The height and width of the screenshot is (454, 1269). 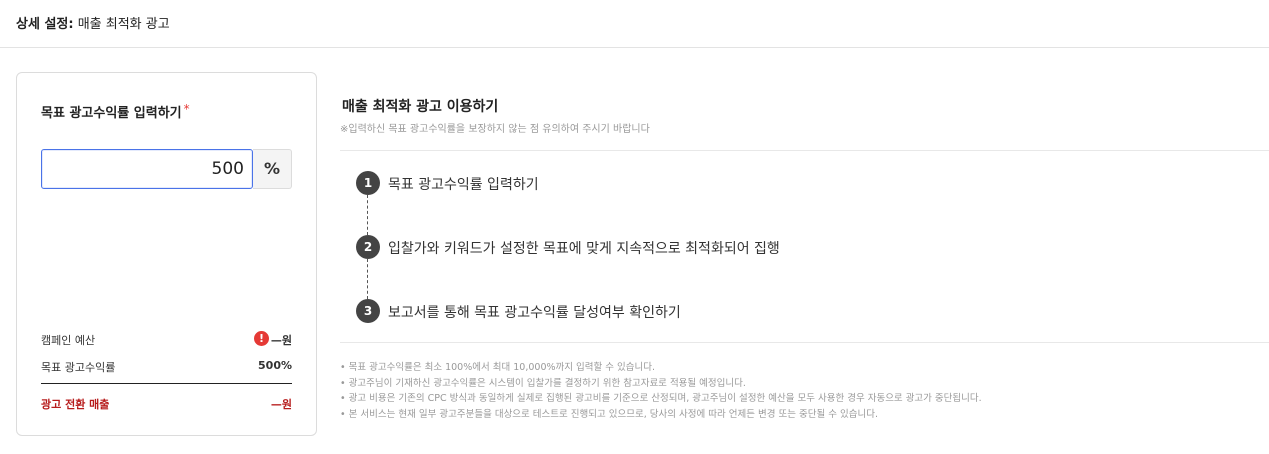 What do you see at coordinates (186, 109) in the screenshot?
I see `required-mark: *` at bounding box center [186, 109].